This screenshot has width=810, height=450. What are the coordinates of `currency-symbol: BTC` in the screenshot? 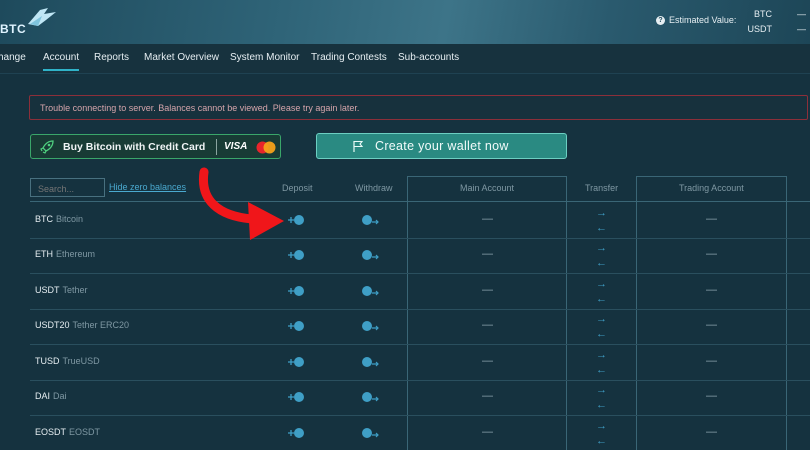 It's located at (44, 218).